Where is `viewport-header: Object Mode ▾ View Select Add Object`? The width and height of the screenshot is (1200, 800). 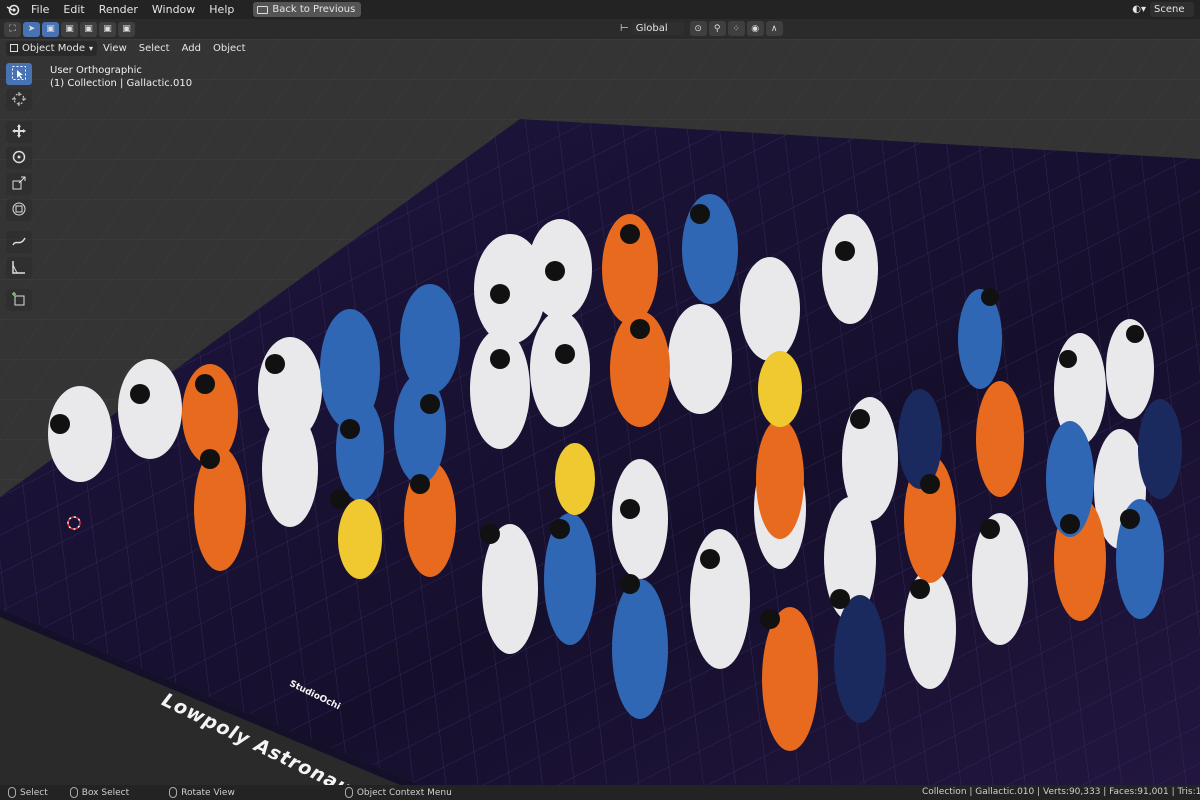
viewport-header: Object Mode ▾ View Select Add Object is located at coordinates (600, 48).